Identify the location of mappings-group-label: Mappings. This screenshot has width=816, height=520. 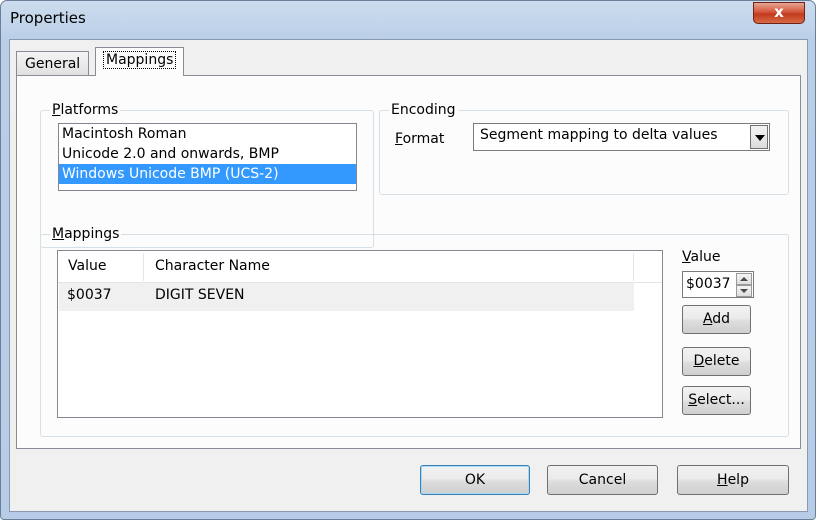
(86, 234).